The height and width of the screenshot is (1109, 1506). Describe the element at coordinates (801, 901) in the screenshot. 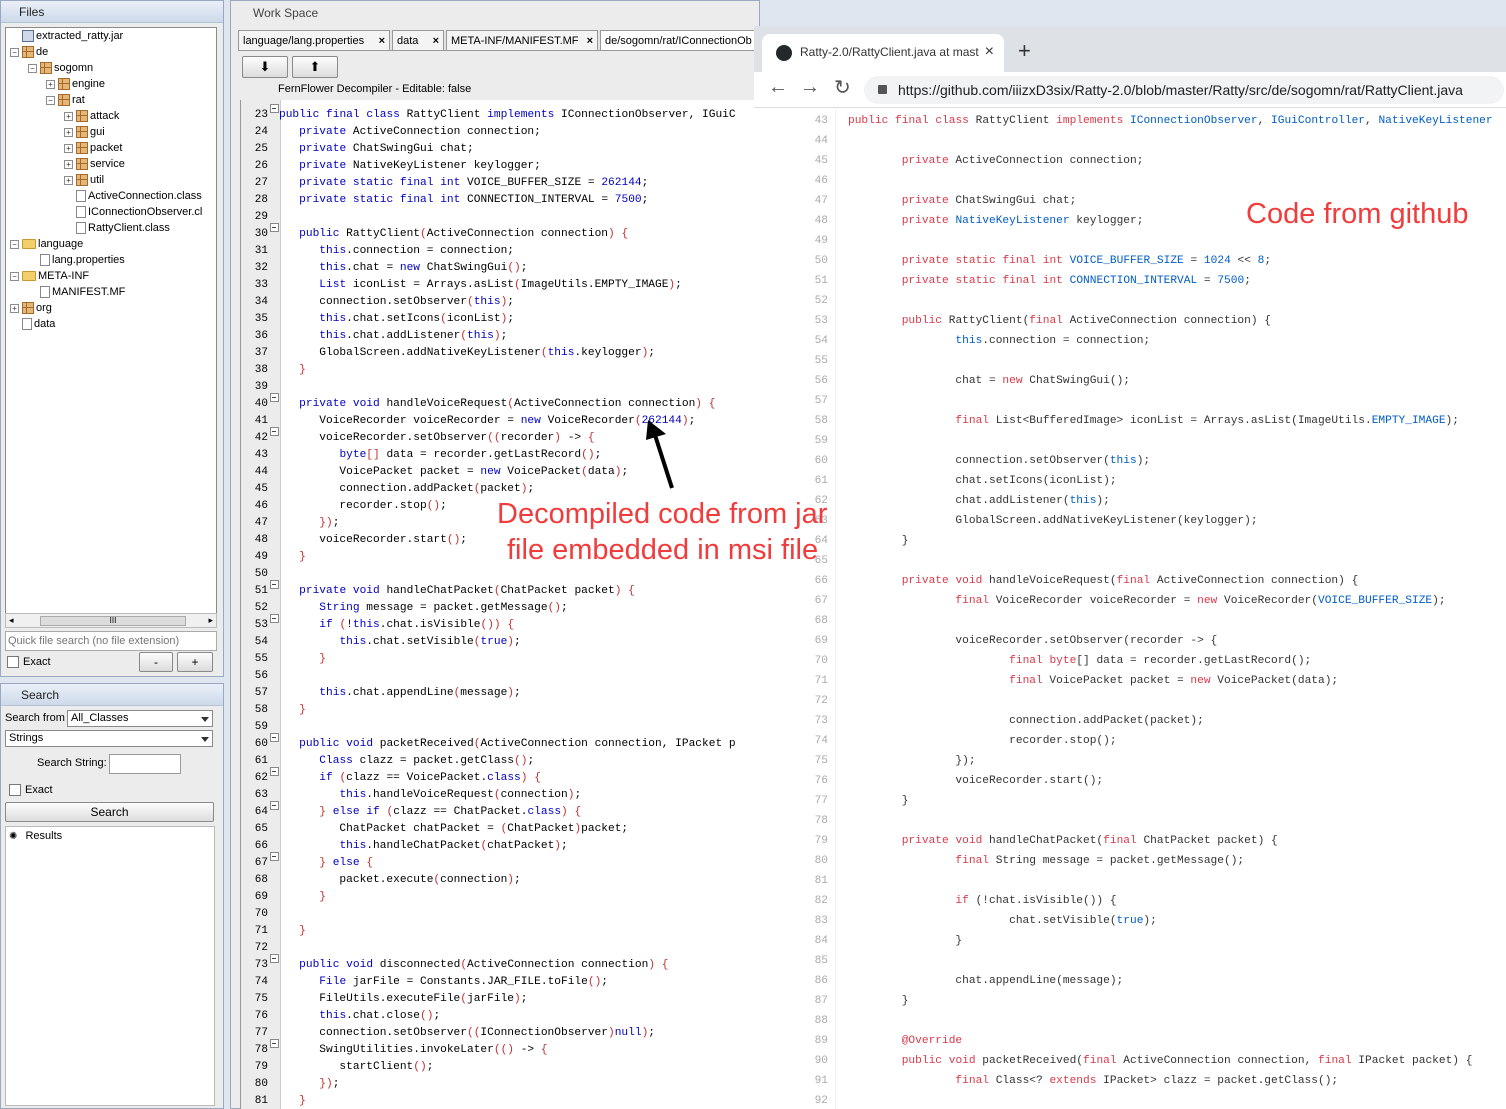

I see `github-line-number: 82` at that location.